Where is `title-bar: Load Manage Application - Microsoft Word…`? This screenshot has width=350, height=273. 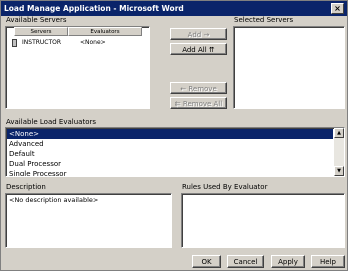 title-bar: Load Manage Application - Microsoft Word… is located at coordinates (174, 8).